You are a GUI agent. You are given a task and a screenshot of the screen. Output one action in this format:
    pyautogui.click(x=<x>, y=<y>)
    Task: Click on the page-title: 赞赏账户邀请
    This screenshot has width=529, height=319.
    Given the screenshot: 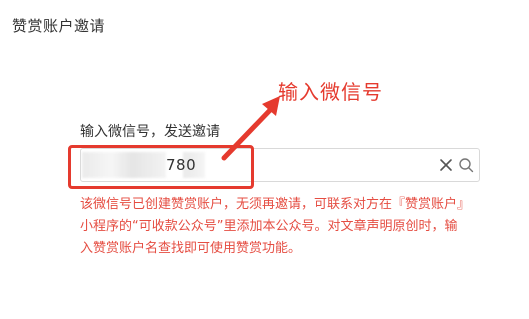 What is the action you would take?
    pyautogui.click(x=59, y=26)
    